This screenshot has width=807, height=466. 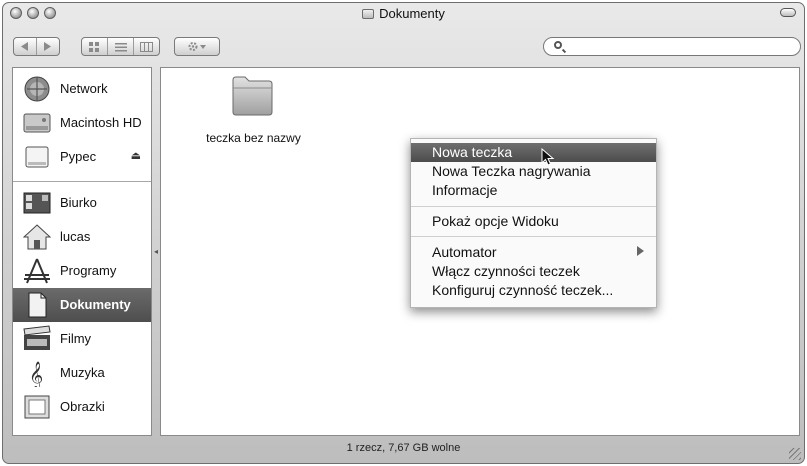 I want to click on list-view-button, so click(x=120, y=46).